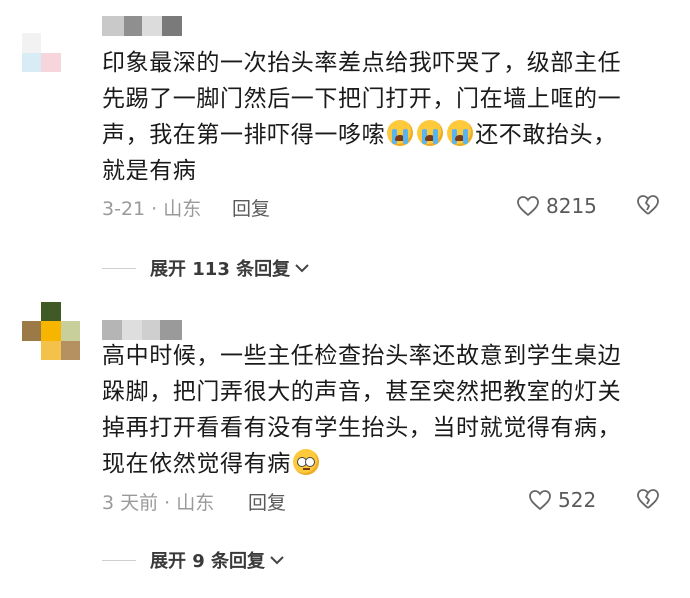 This screenshot has width=690, height=598. I want to click on expand-replies-button: 展开 9 条回复, so click(193, 560).